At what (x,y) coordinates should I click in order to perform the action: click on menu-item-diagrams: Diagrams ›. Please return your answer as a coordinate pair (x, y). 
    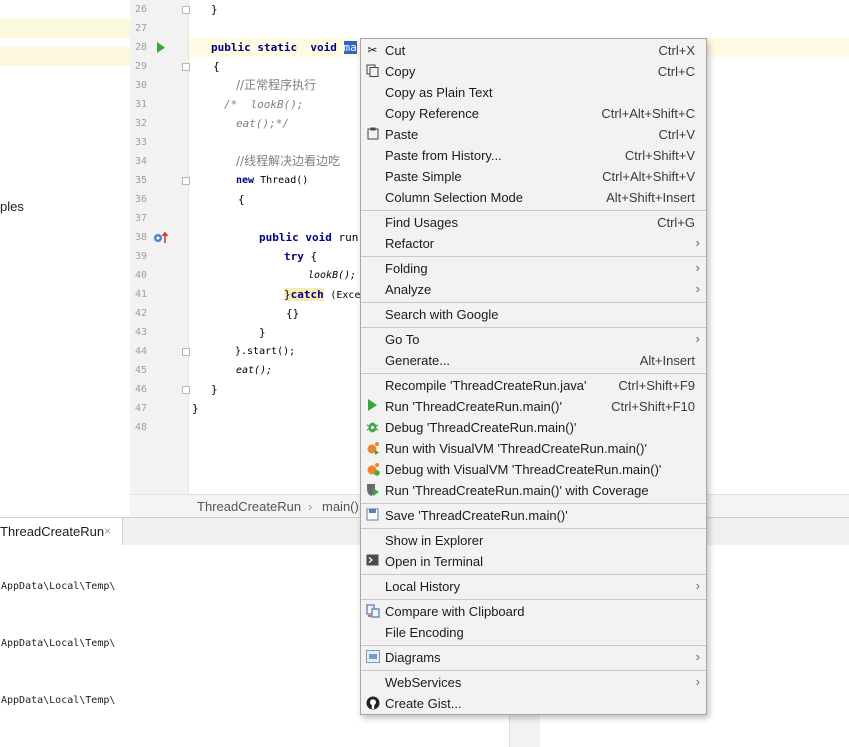
    Looking at the image, I should click on (533, 657).